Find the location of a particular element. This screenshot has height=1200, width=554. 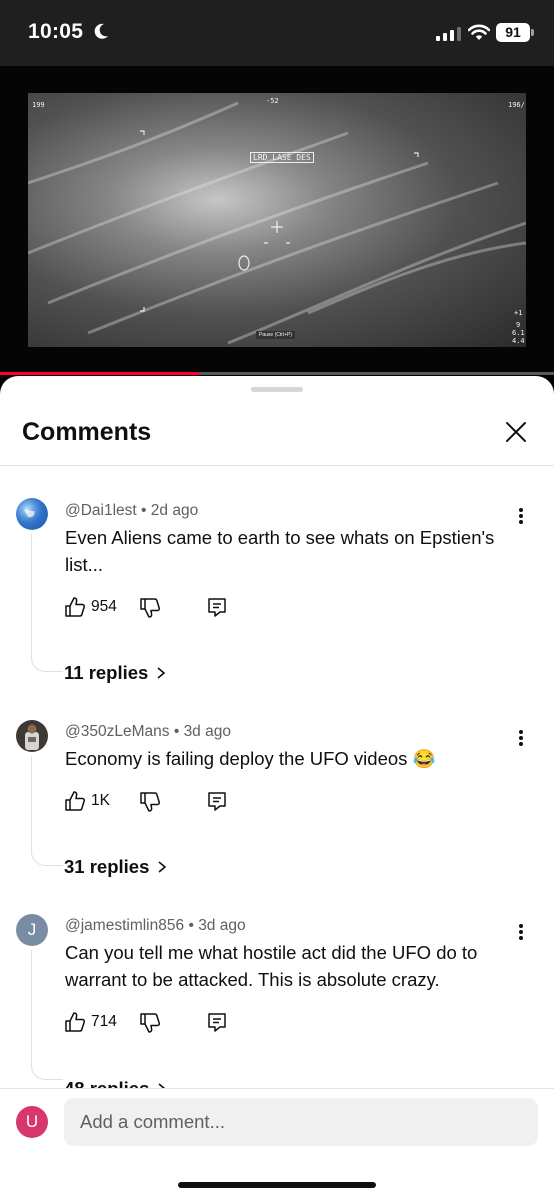

like-count: 954 is located at coordinates (104, 606).